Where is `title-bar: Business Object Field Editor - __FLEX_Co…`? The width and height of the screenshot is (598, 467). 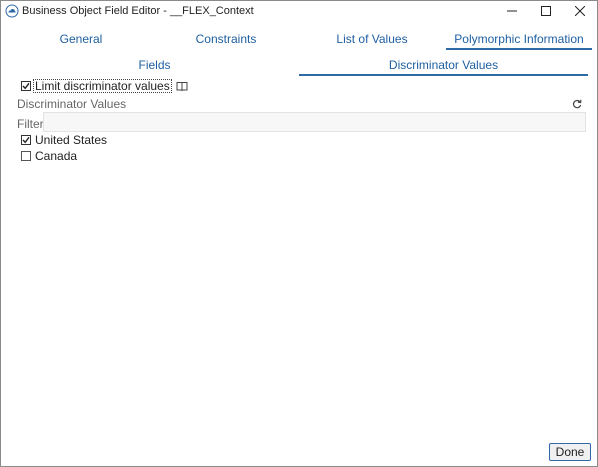 title-bar: Business Object Field Editor - __FLEX_Co… is located at coordinates (299, 11).